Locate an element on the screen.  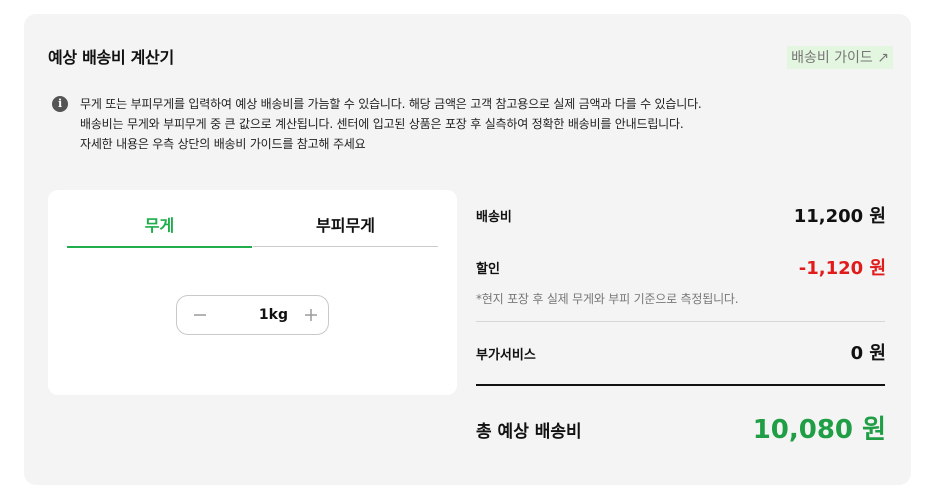
tab-volume-weight: 부피무게 is located at coordinates (345, 229).